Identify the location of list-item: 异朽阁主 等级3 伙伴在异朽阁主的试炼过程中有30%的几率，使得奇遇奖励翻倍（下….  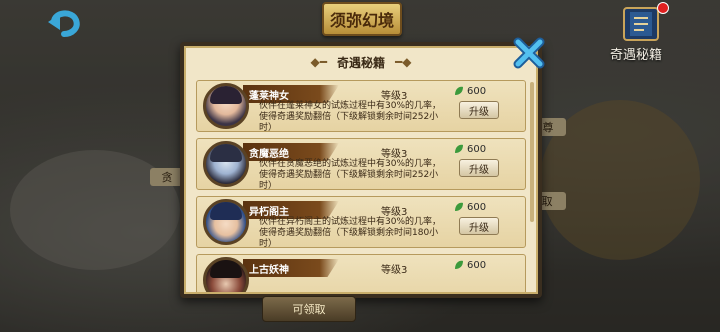
(361, 222).